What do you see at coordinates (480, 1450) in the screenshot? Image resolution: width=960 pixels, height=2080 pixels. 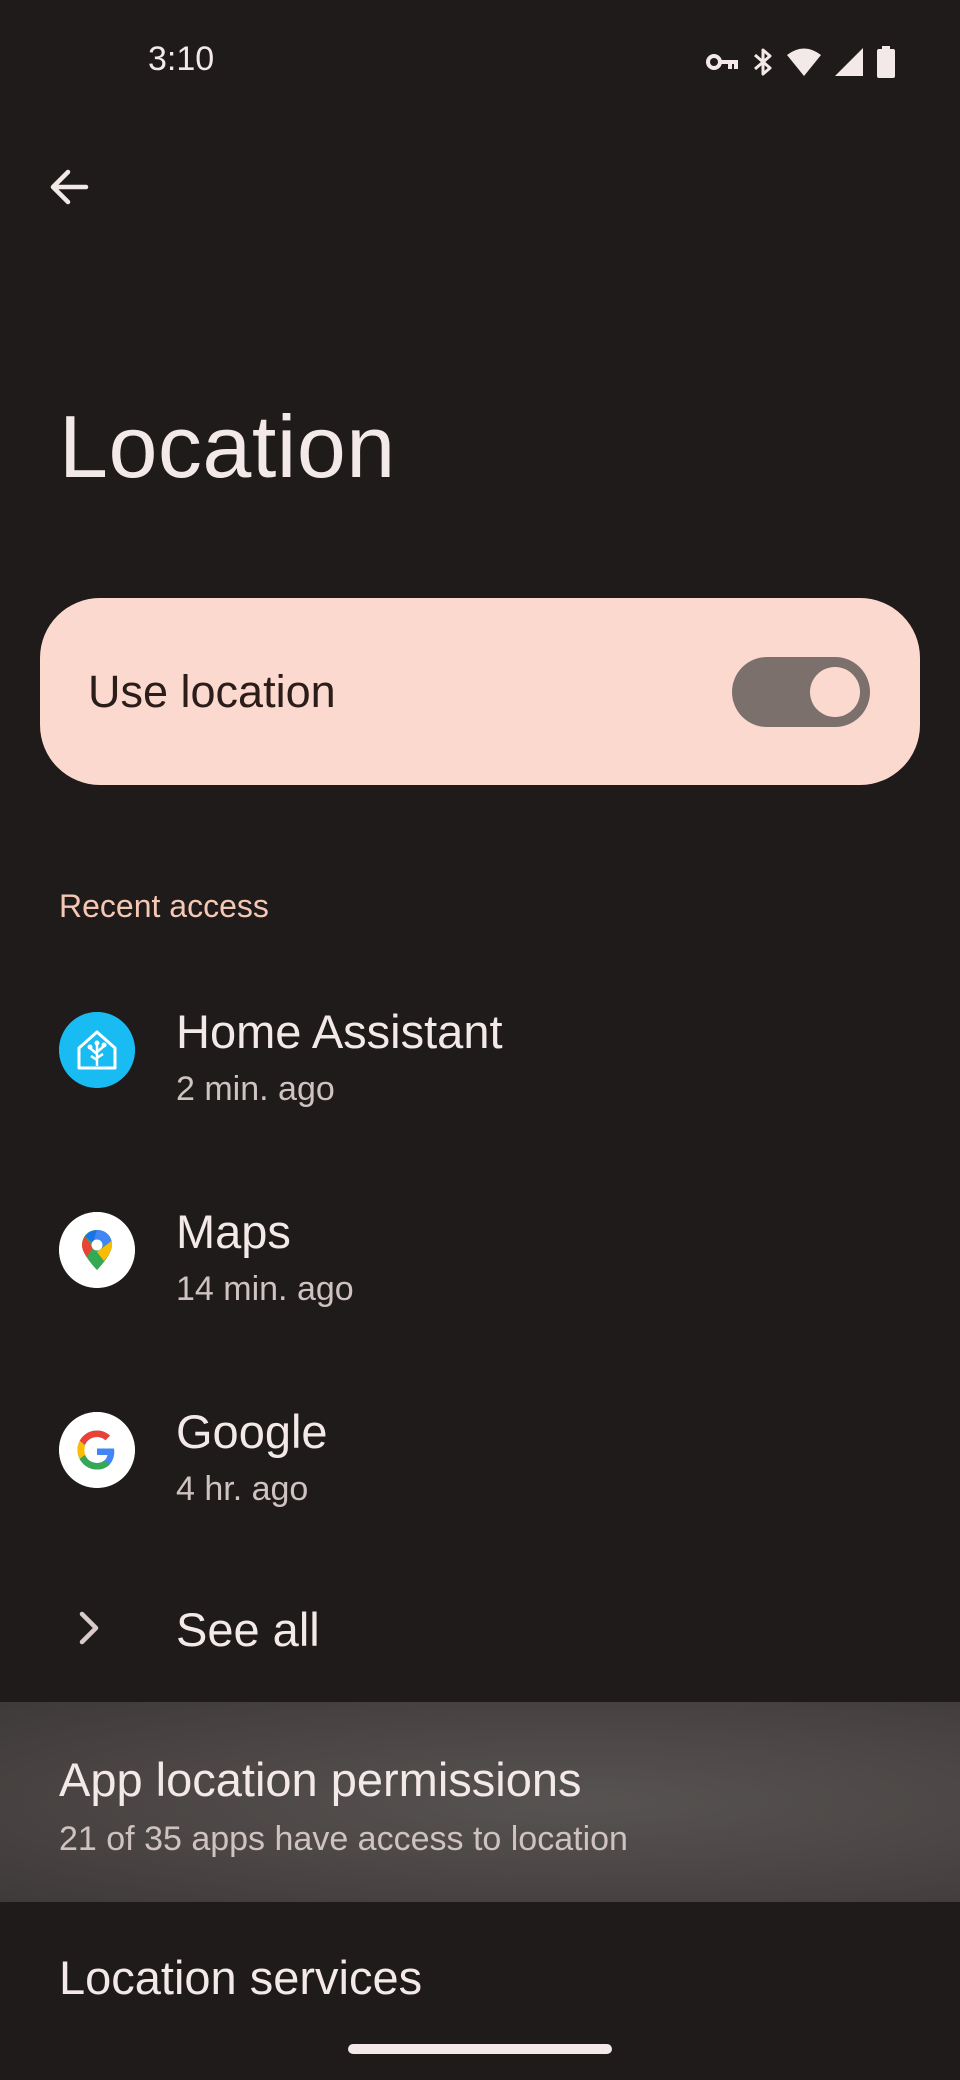 I see `list-item-google: Google 4 hr. ago` at bounding box center [480, 1450].